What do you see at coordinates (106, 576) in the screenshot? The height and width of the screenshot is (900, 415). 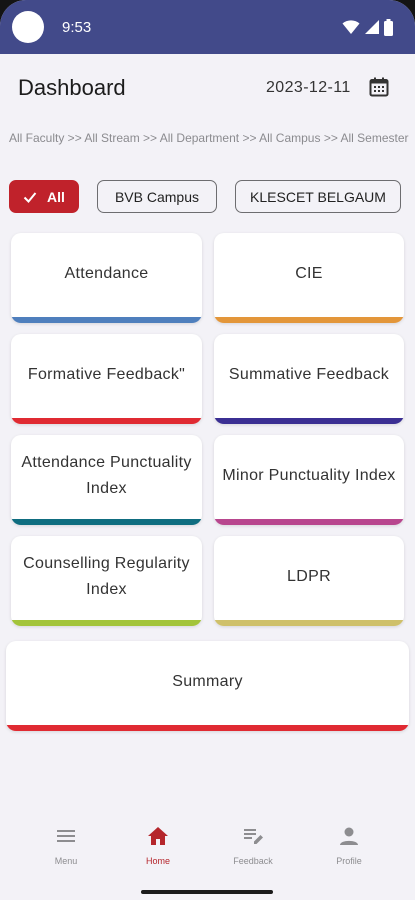 I see `card-label: Counselling Regularity Index` at bounding box center [106, 576].